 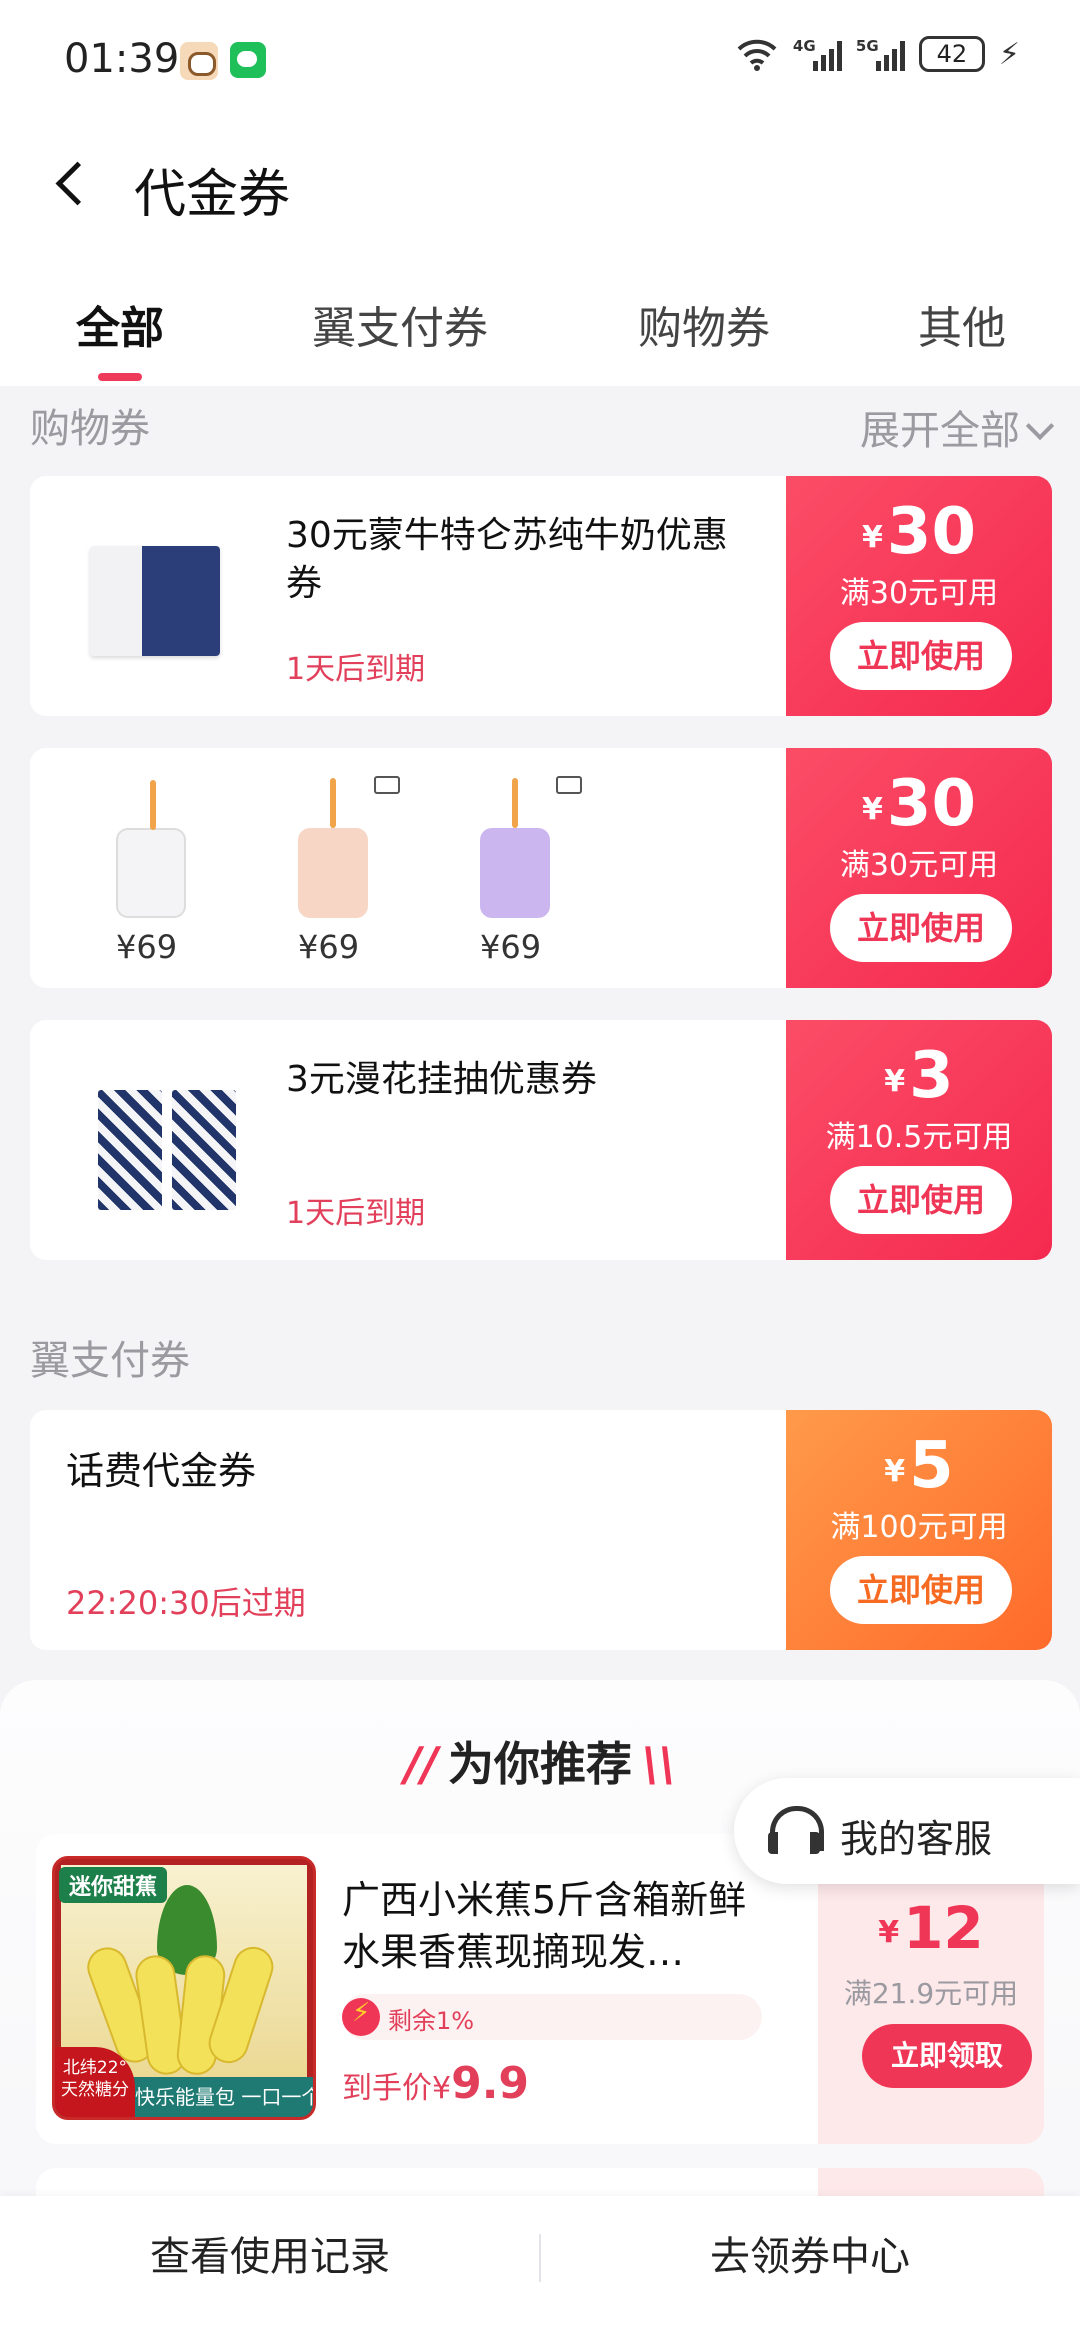 I want to click on bottom-action-bar: 查看使用记录 去领券中心, so click(x=540, y=2268).